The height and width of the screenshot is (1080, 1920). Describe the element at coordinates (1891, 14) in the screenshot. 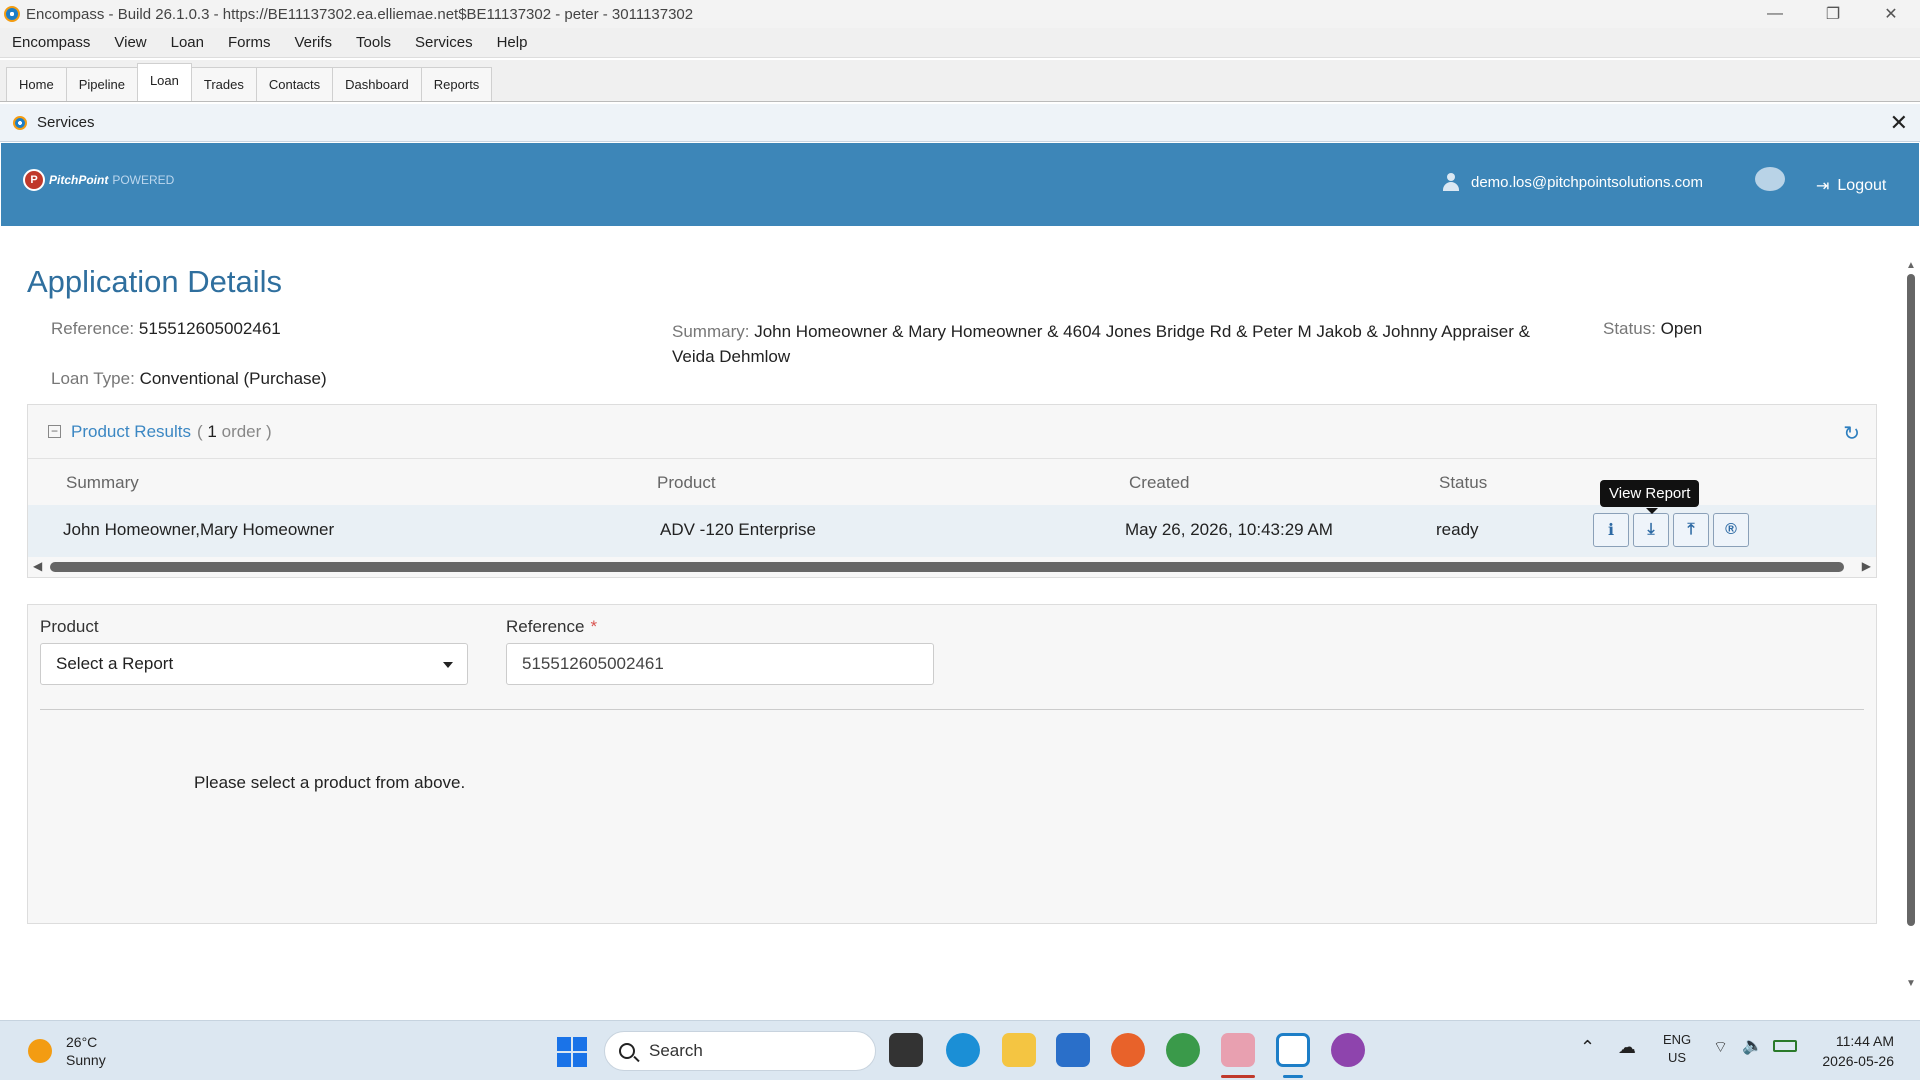

I see `close-window-button: ✕` at that location.